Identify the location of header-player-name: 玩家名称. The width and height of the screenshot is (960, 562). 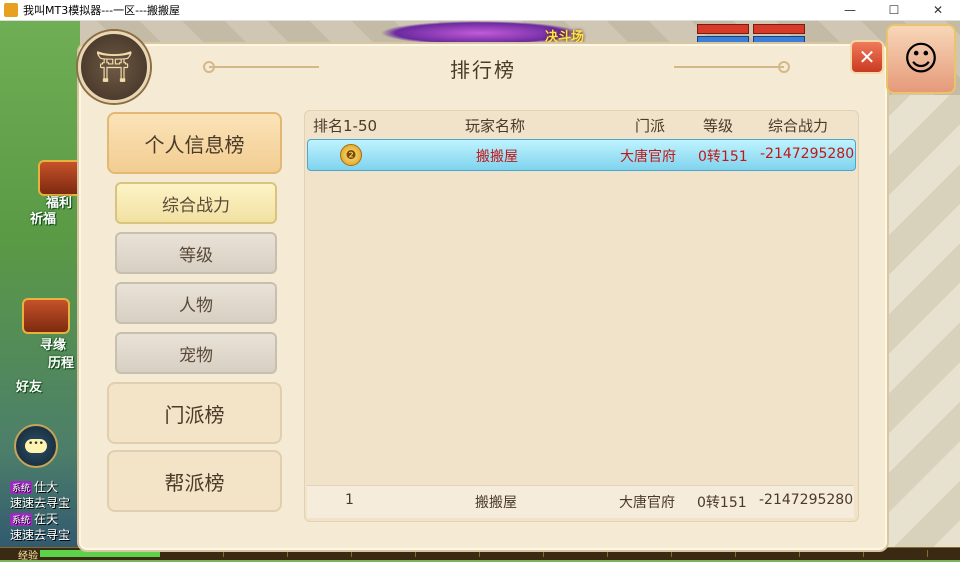
(495, 126).